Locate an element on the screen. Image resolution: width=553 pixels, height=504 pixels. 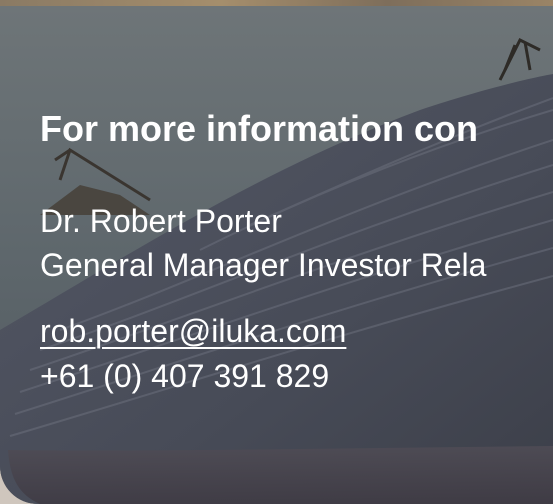
contact-phone: +61 (0) 407 391 829 is located at coordinates (185, 376).